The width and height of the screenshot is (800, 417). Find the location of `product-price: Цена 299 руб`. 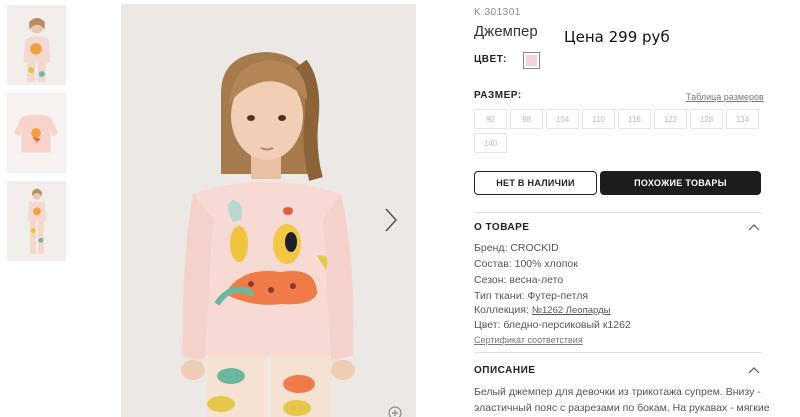

product-price: Цена 299 руб is located at coordinates (617, 37).